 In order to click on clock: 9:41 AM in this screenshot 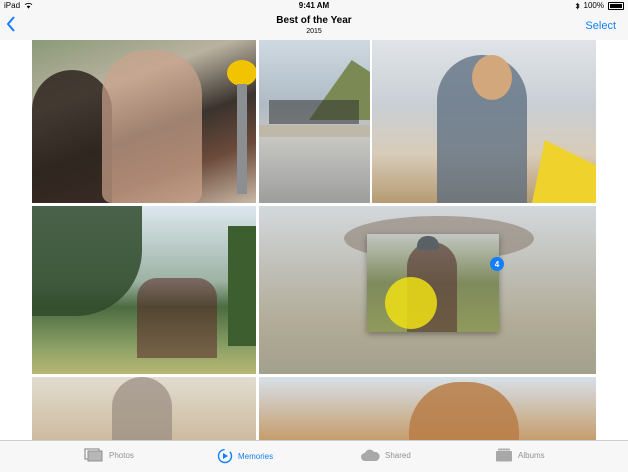, I will do `click(314, 5)`.